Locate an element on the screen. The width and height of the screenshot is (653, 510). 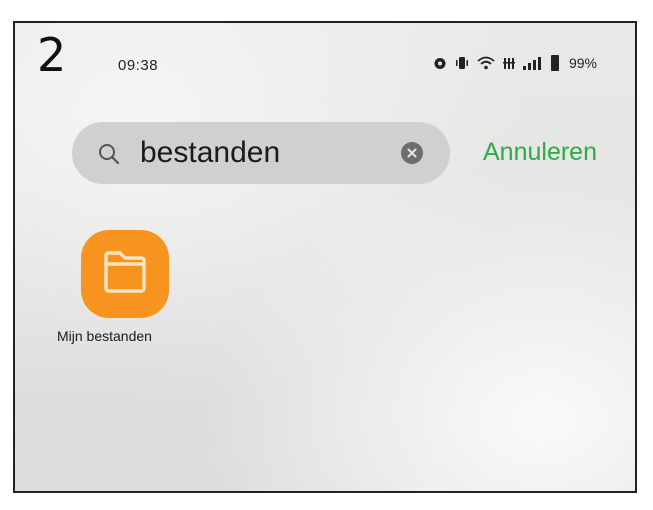
search-input is located at coordinates (265, 153).